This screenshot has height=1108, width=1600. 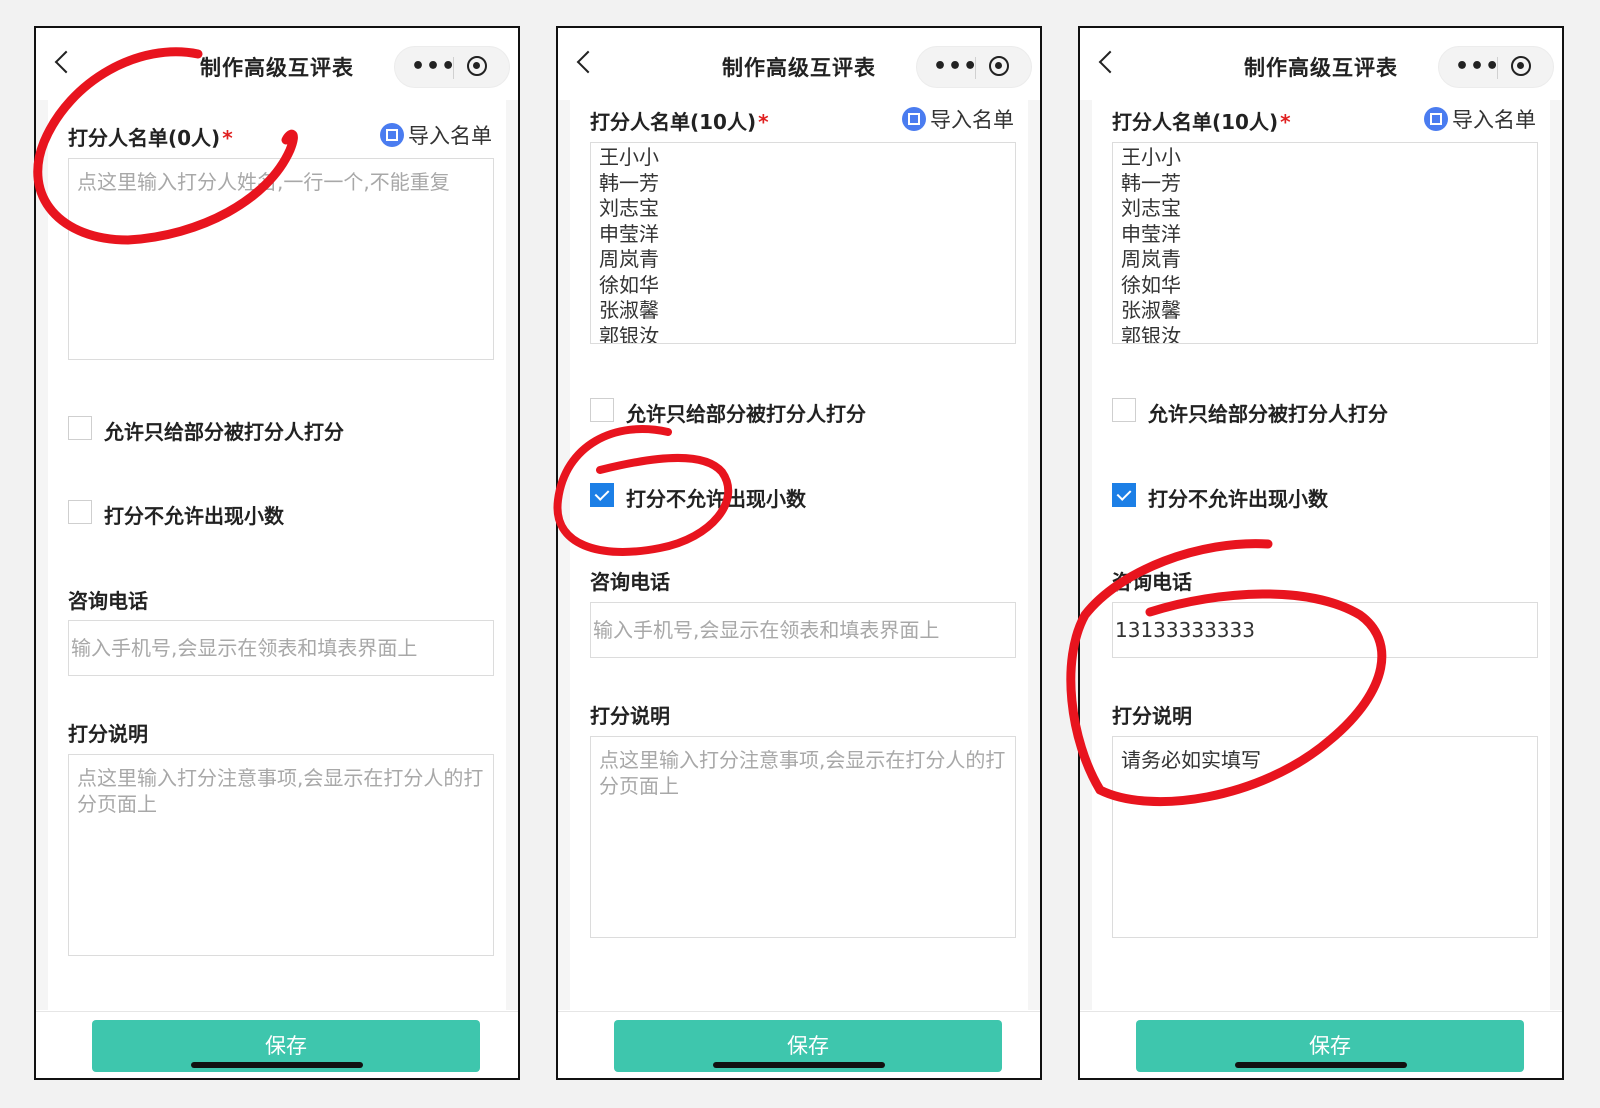 I want to click on raters-label: 打分人名单(0人) *, so click(x=150, y=138).